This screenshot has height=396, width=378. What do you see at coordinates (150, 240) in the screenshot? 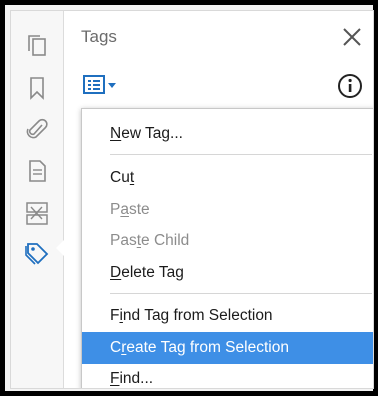
I see `menu-item-label: Paste Child` at bounding box center [150, 240].